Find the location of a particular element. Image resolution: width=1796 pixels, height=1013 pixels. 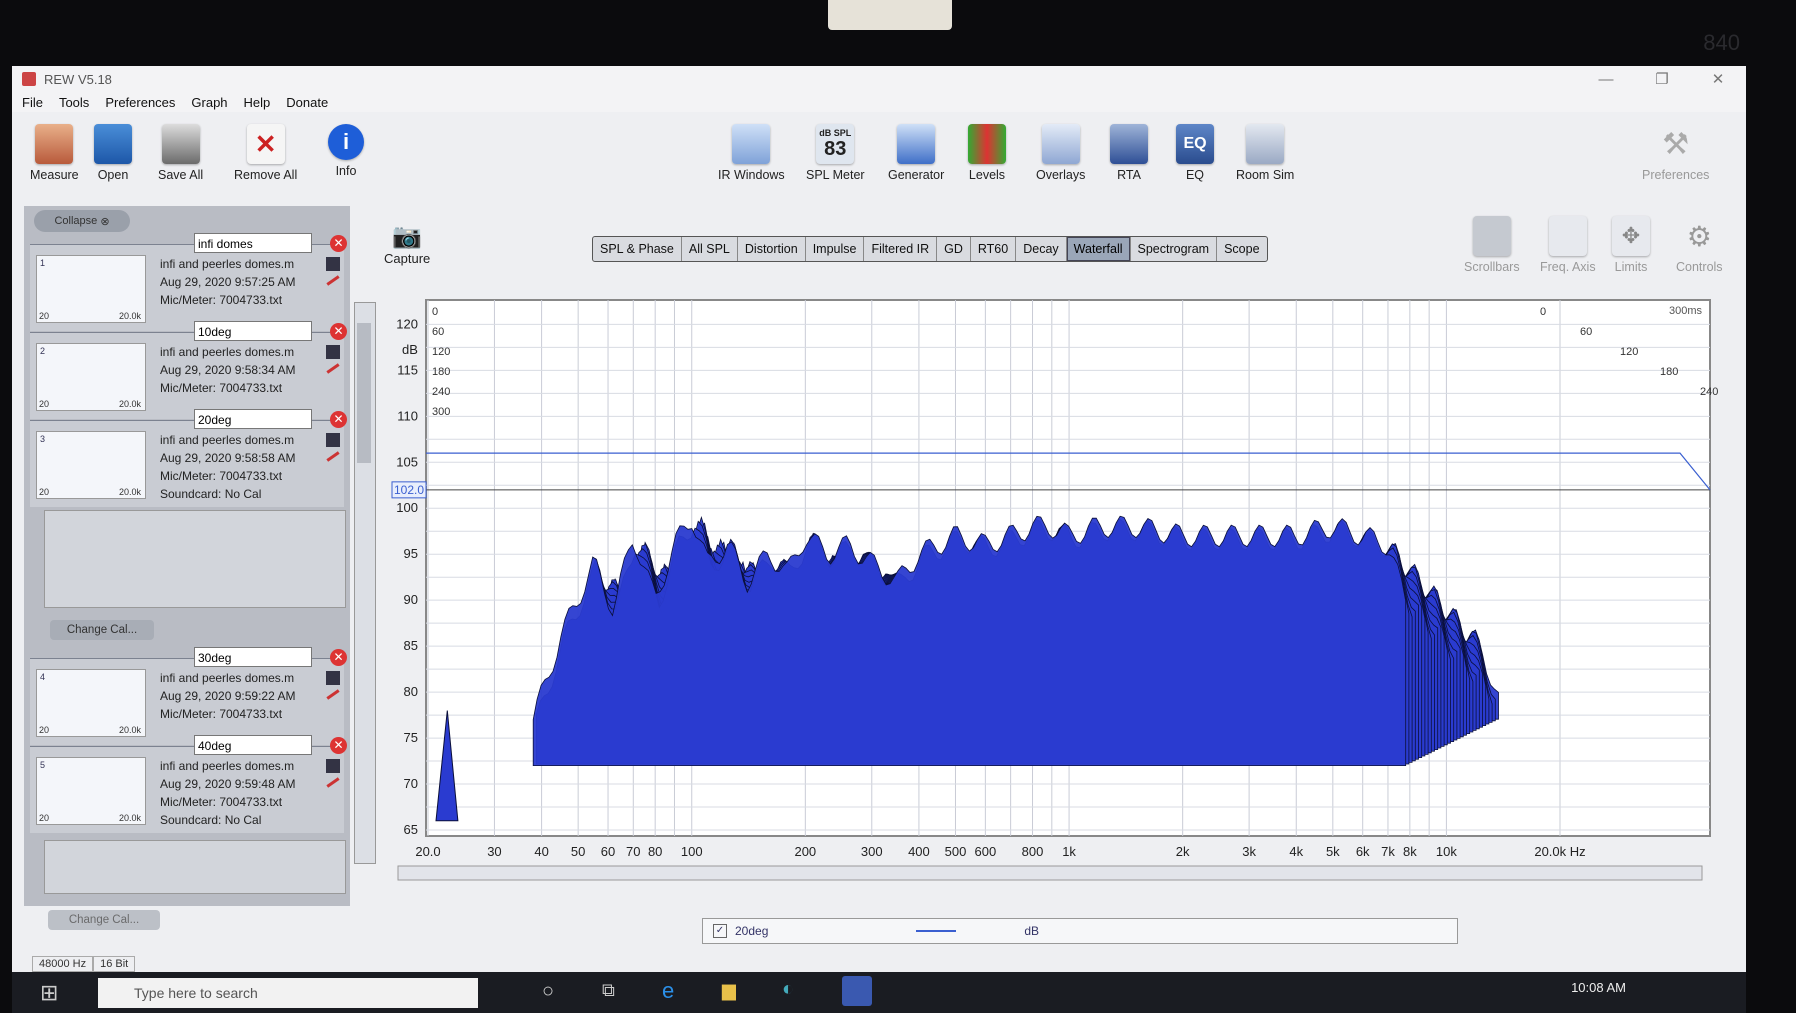

range-high: 20.0k is located at coordinates (129, 404).